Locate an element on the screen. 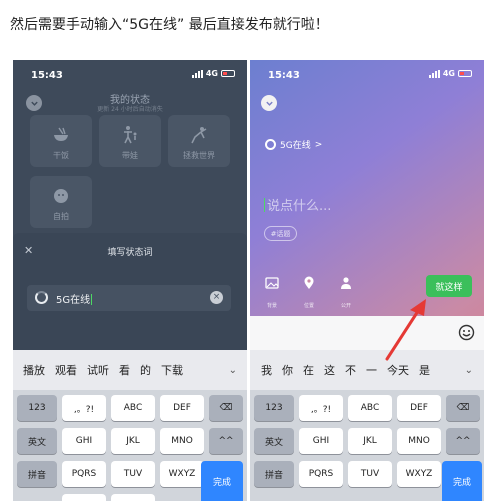  tile-label: 拯救世界 is located at coordinates (199, 155).